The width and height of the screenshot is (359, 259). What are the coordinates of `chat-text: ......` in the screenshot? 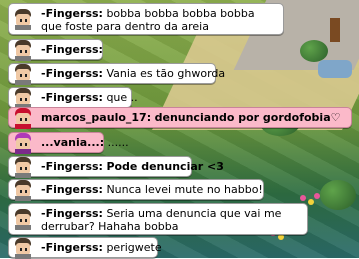 It's located at (118, 142).